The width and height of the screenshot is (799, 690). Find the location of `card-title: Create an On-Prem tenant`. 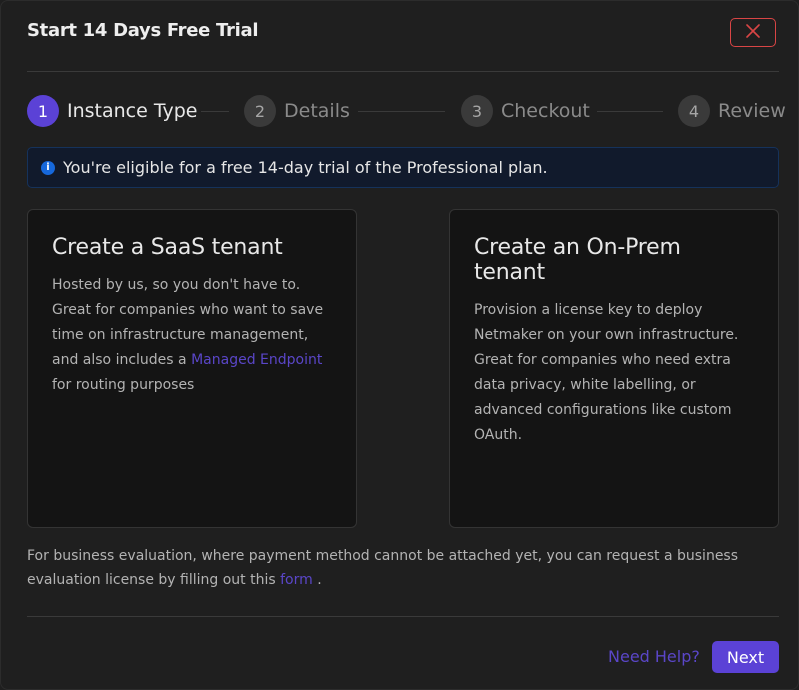

card-title: Create an On-Prem tenant is located at coordinates (577, 260).